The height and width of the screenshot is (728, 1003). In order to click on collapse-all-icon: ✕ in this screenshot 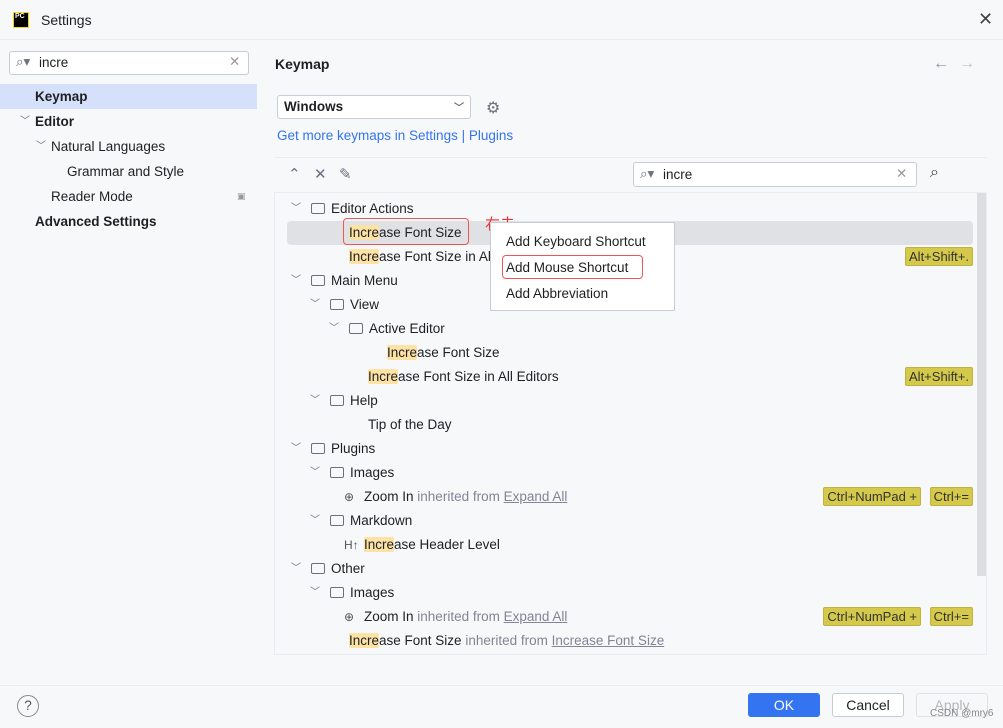, I will do `click(320, 174)`.